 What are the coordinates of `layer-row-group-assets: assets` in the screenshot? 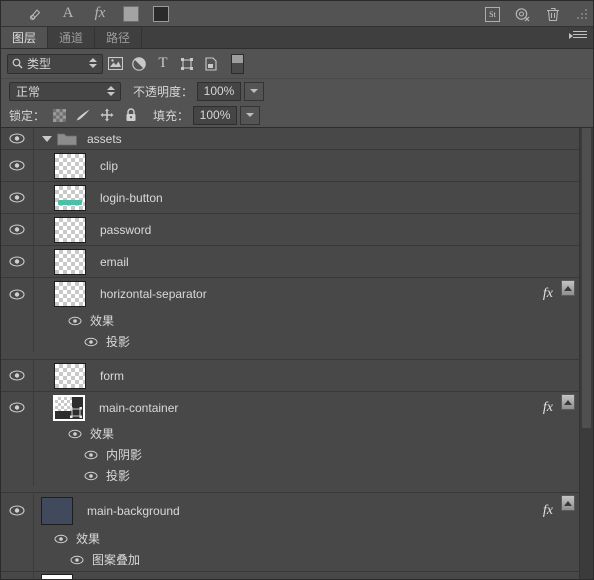 It's located at (290, 139).